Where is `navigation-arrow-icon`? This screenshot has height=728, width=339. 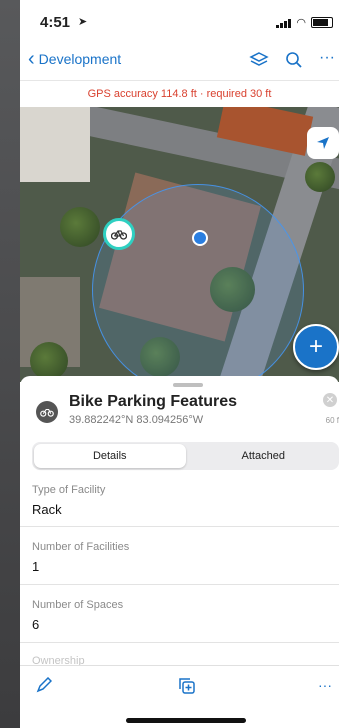 navigation-arrow-icon is located at coordinates (323, 143).